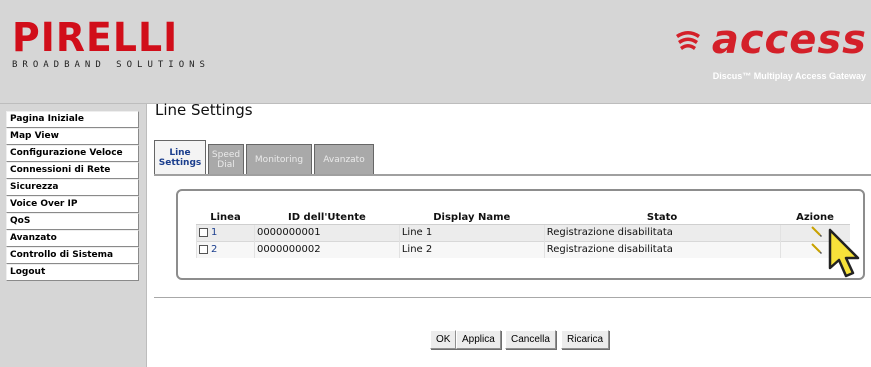 The height and width of the screenshot is (367, 871). I want to click on id-utente-cell: 0000000001, so click(326, 232).